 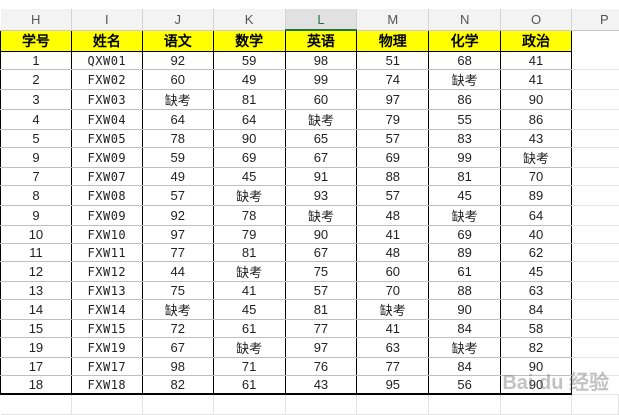 What do you see at coordinates (465, 60) in the screenshot?
I see `table-cell: 68` at bounding box center [465, 60].